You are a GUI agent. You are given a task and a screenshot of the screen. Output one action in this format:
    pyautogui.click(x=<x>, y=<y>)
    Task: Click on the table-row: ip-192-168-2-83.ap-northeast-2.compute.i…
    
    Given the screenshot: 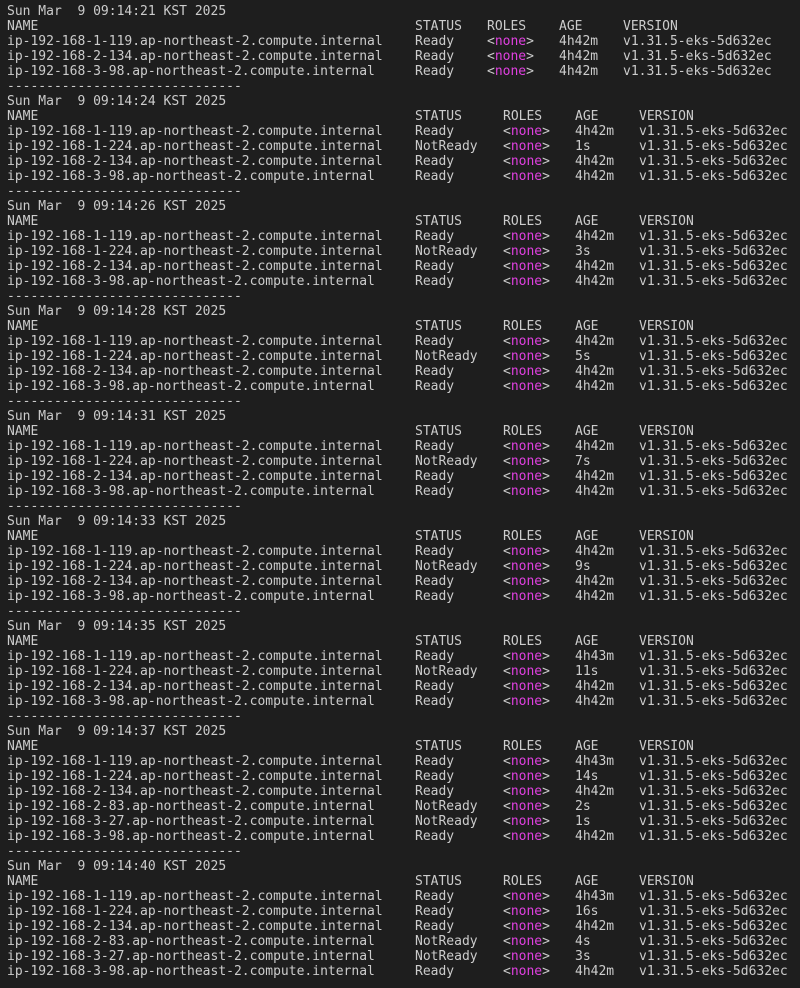 What is the action you would take?
    pyautogui.click(x=403, y=806)
    